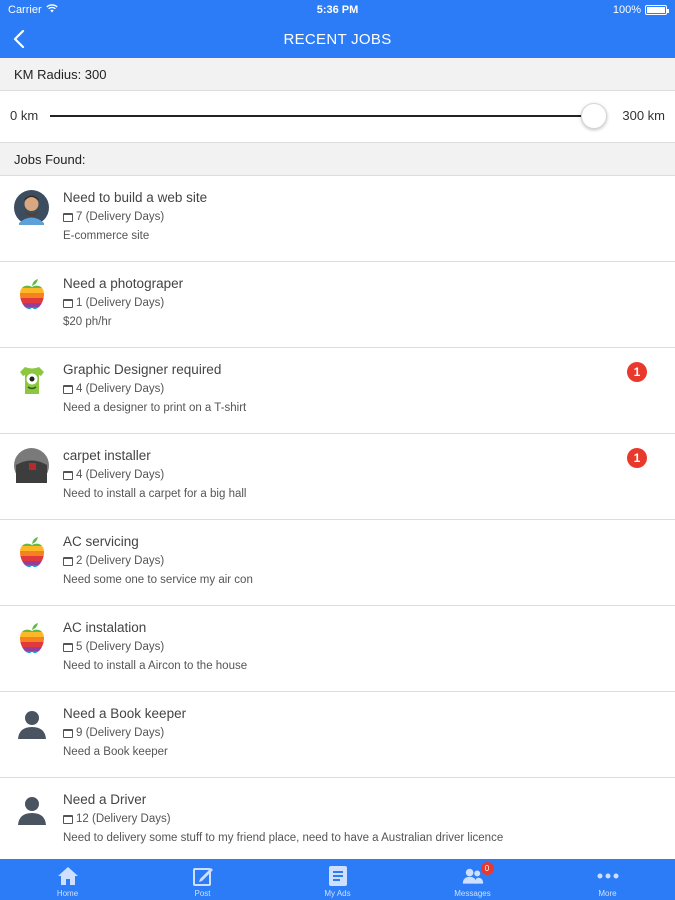 The image size is (675, 900). Describe the element at coordinates (155, 408) in the screenshot. I see `job-description: Need a designer to print on a T-shirt` at that location.